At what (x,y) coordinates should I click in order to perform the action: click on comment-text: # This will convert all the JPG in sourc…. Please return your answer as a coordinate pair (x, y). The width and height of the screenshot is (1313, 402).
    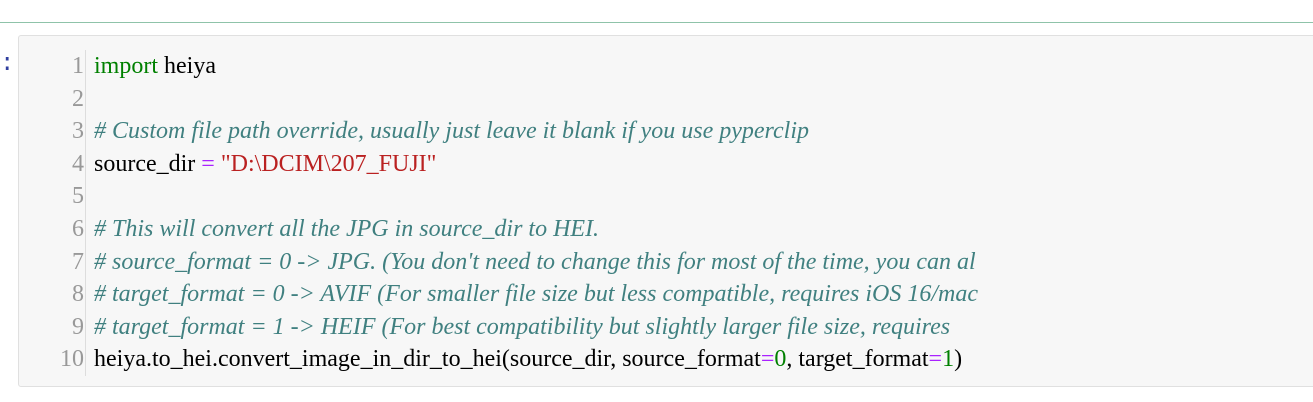
    Looking at the image, I should click on (347, 228).